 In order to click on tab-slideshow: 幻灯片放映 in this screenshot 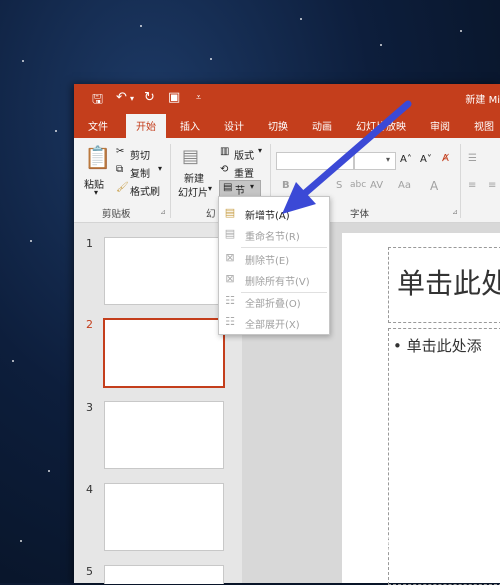, I will do `click(381, 125)`.